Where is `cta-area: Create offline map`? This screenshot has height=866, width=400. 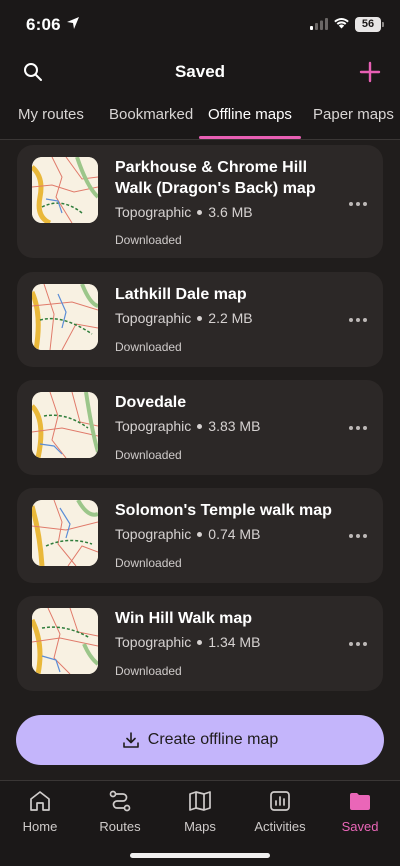
cta-area: Create offline map is located at coordinates (200, 740).